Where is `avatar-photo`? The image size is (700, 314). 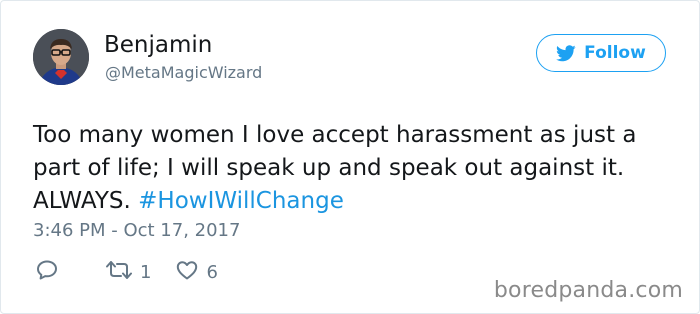
avatar-photo is located at coordinates (61, 57).